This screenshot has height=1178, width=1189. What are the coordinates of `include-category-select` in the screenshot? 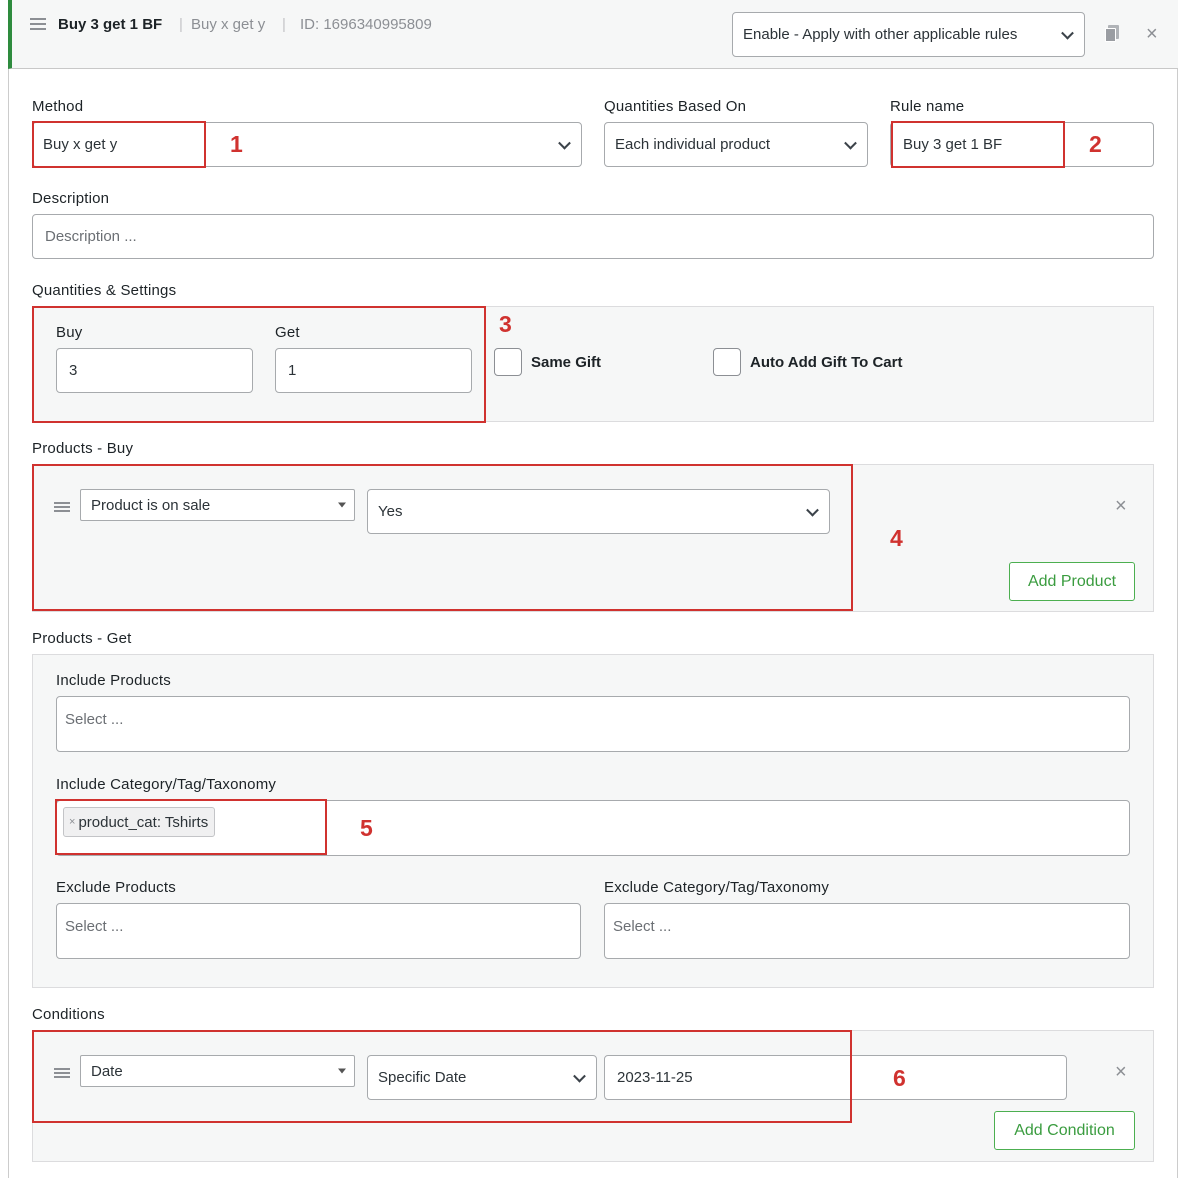 It's located at (593, 828).